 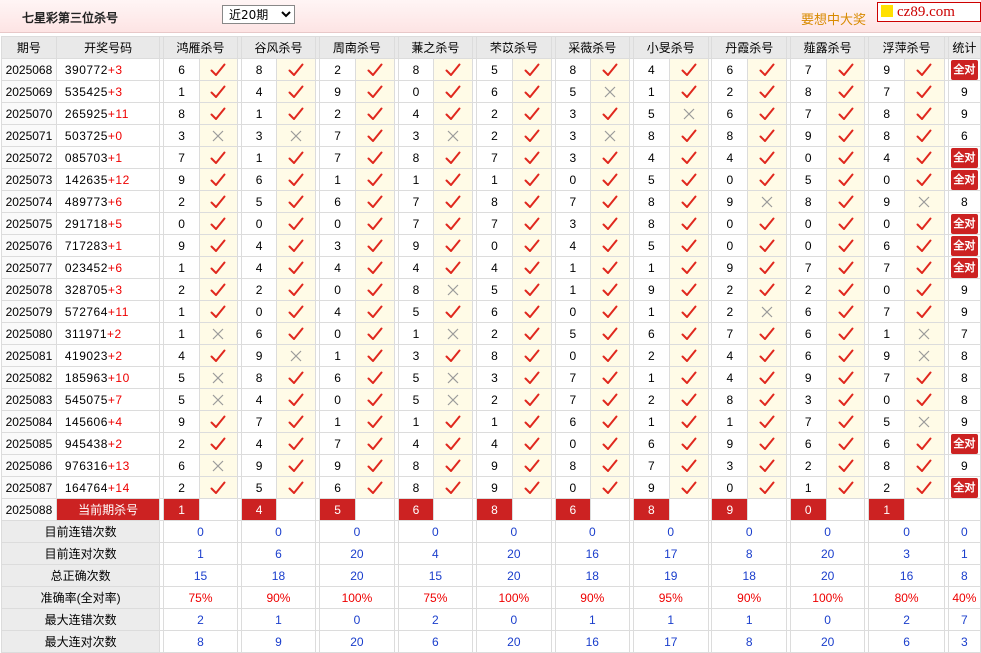 I want to click on issue-cell: 2025075, so click(x=29, y=223).